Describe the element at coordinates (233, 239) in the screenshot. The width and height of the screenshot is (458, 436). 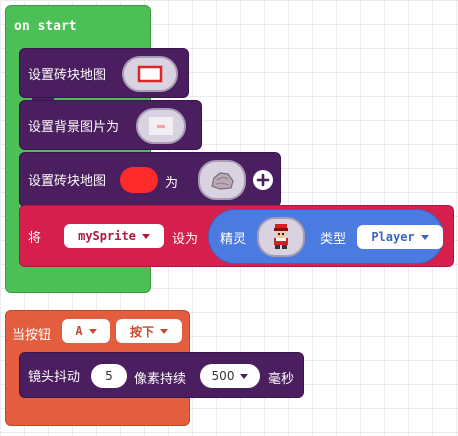
I see `sprite-label: 精灵` at that location.